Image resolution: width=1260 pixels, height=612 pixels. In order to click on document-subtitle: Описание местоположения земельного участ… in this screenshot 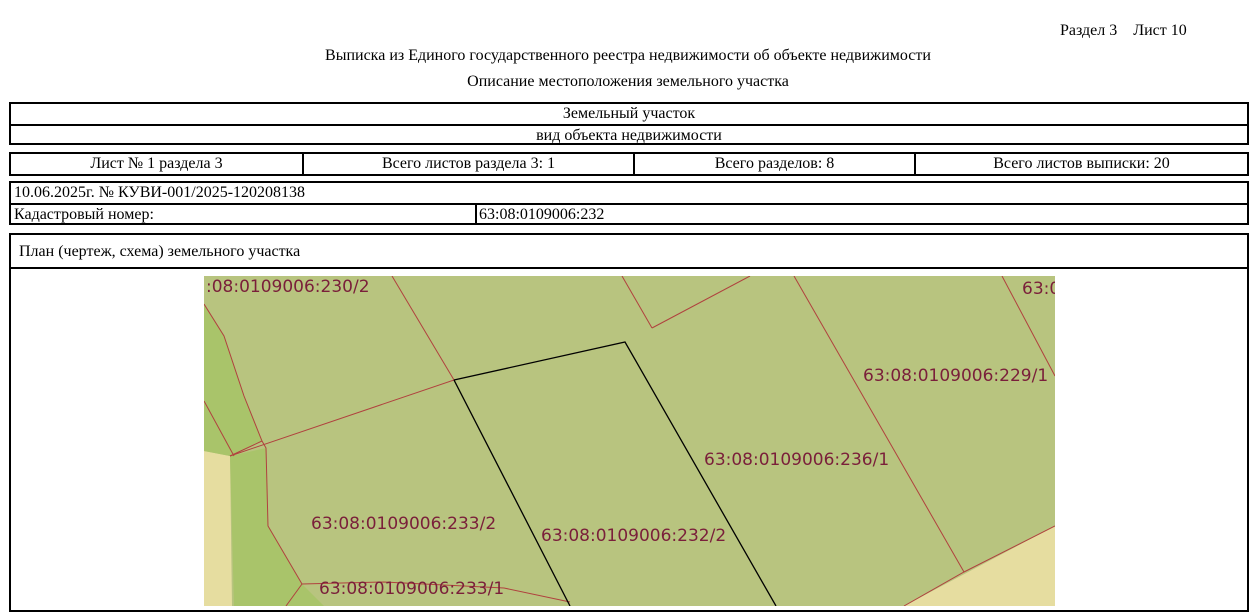, I will do `click(628, 81)`.